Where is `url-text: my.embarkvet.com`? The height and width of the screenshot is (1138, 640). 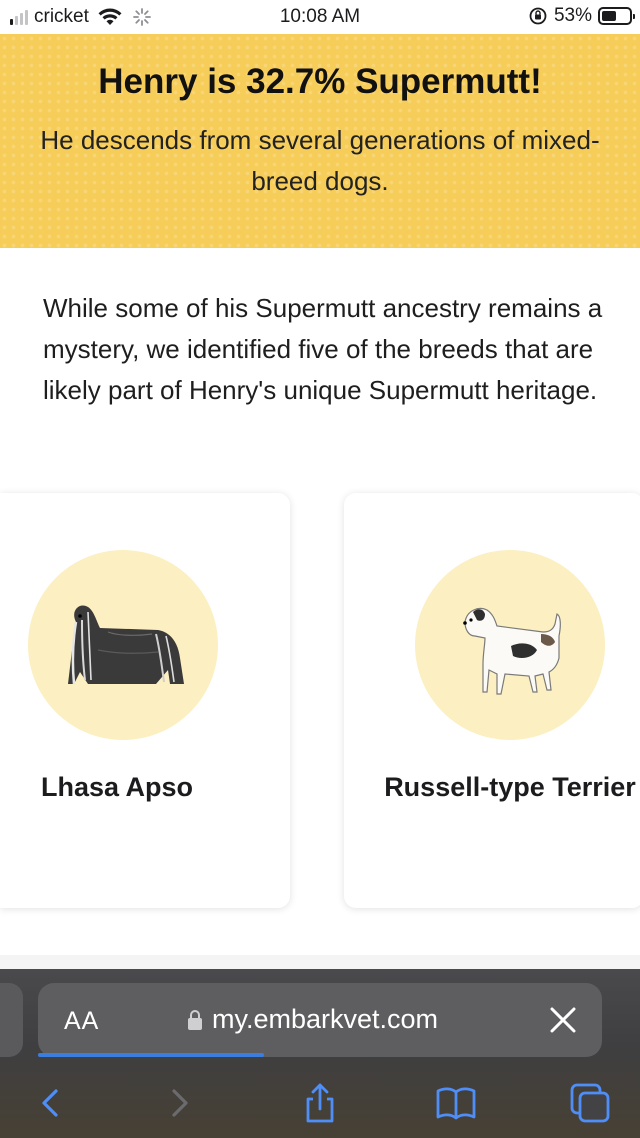 url-text: my.embarkvet.com is located at coordinates (325, 1019).